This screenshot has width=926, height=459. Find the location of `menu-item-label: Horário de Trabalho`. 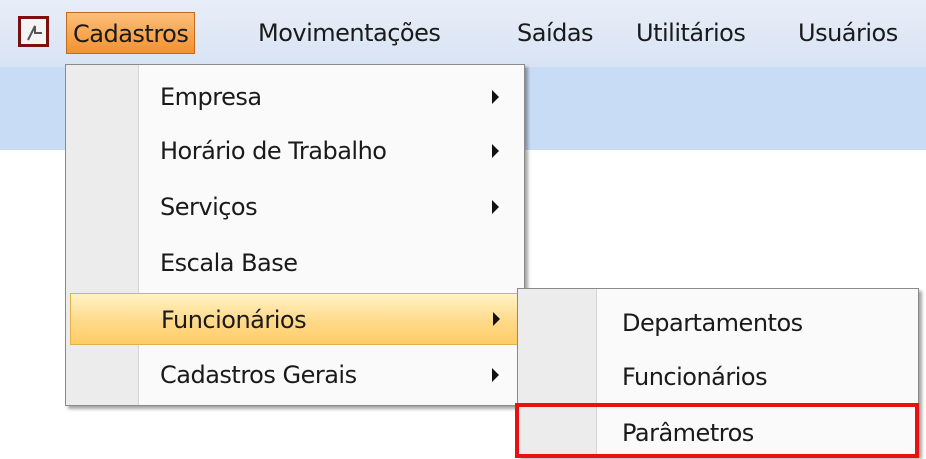

menu-item-label: Horário de Trabalho is located at coordinates (273, 151).